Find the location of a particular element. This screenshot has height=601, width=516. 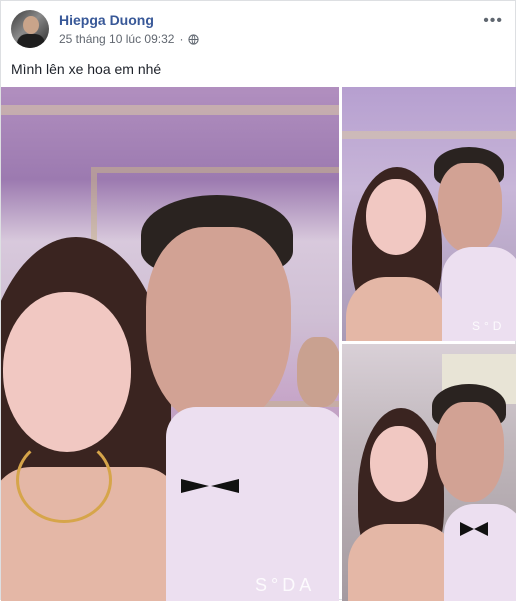

avatar is located at coordinates (30, 29).